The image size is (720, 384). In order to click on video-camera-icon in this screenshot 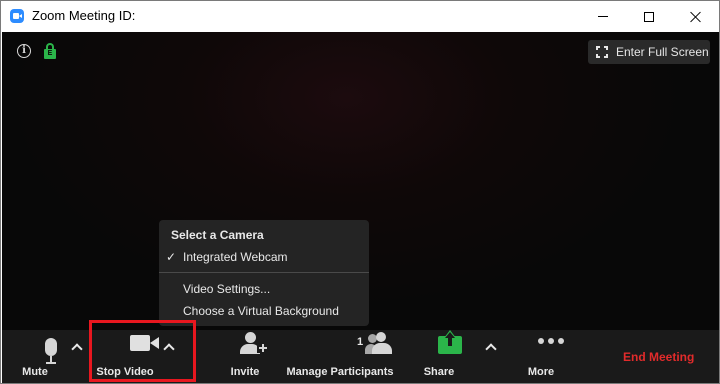, I will do `click(145, 343)`.